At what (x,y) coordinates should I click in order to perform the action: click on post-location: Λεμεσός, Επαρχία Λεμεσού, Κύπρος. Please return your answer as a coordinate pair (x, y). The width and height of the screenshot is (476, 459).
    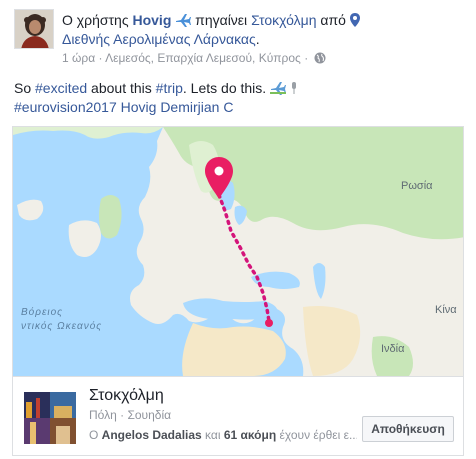
    Looking at the image, I should click on (203, 58).